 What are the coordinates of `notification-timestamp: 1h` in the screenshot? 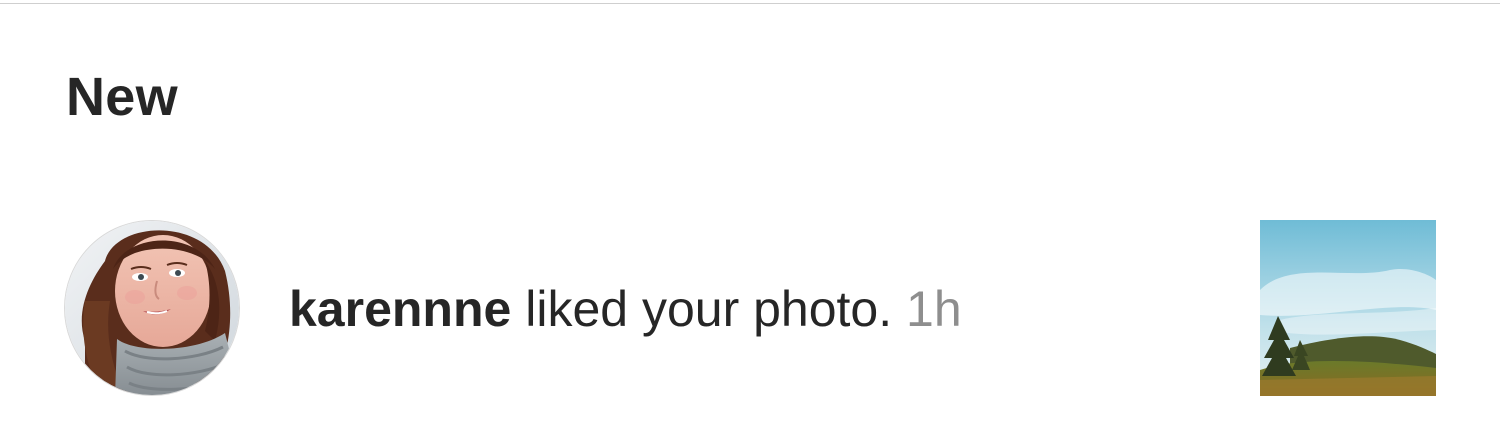 It's located at (934, 309).